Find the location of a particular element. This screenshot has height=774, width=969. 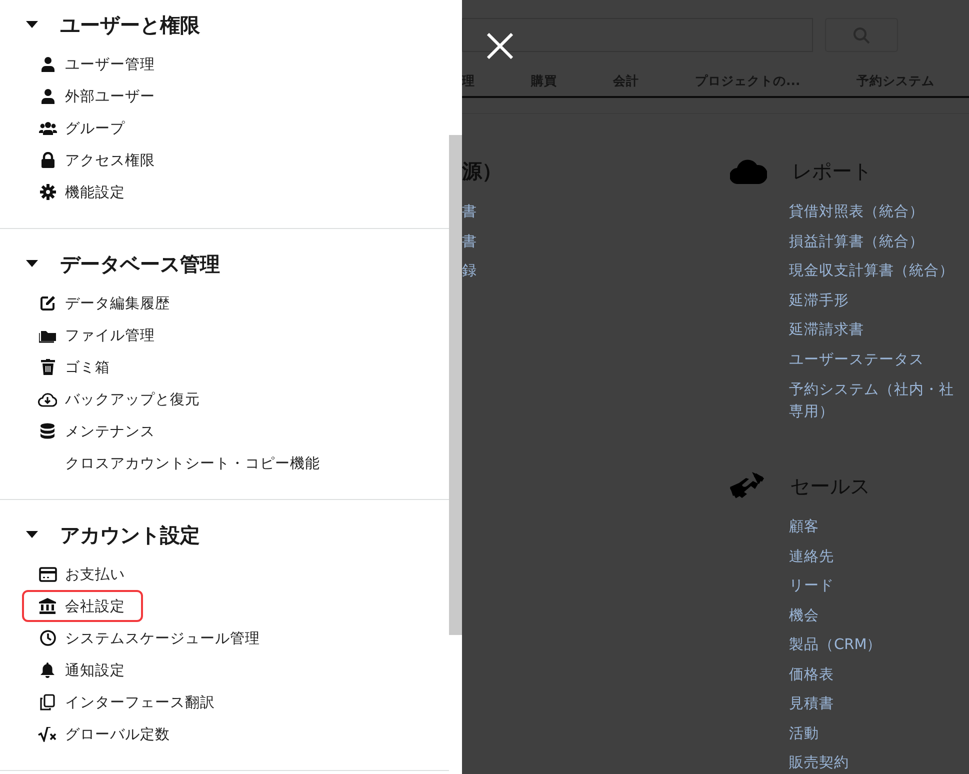

report-link: 販売契約 is located at coordinates (879, 761).